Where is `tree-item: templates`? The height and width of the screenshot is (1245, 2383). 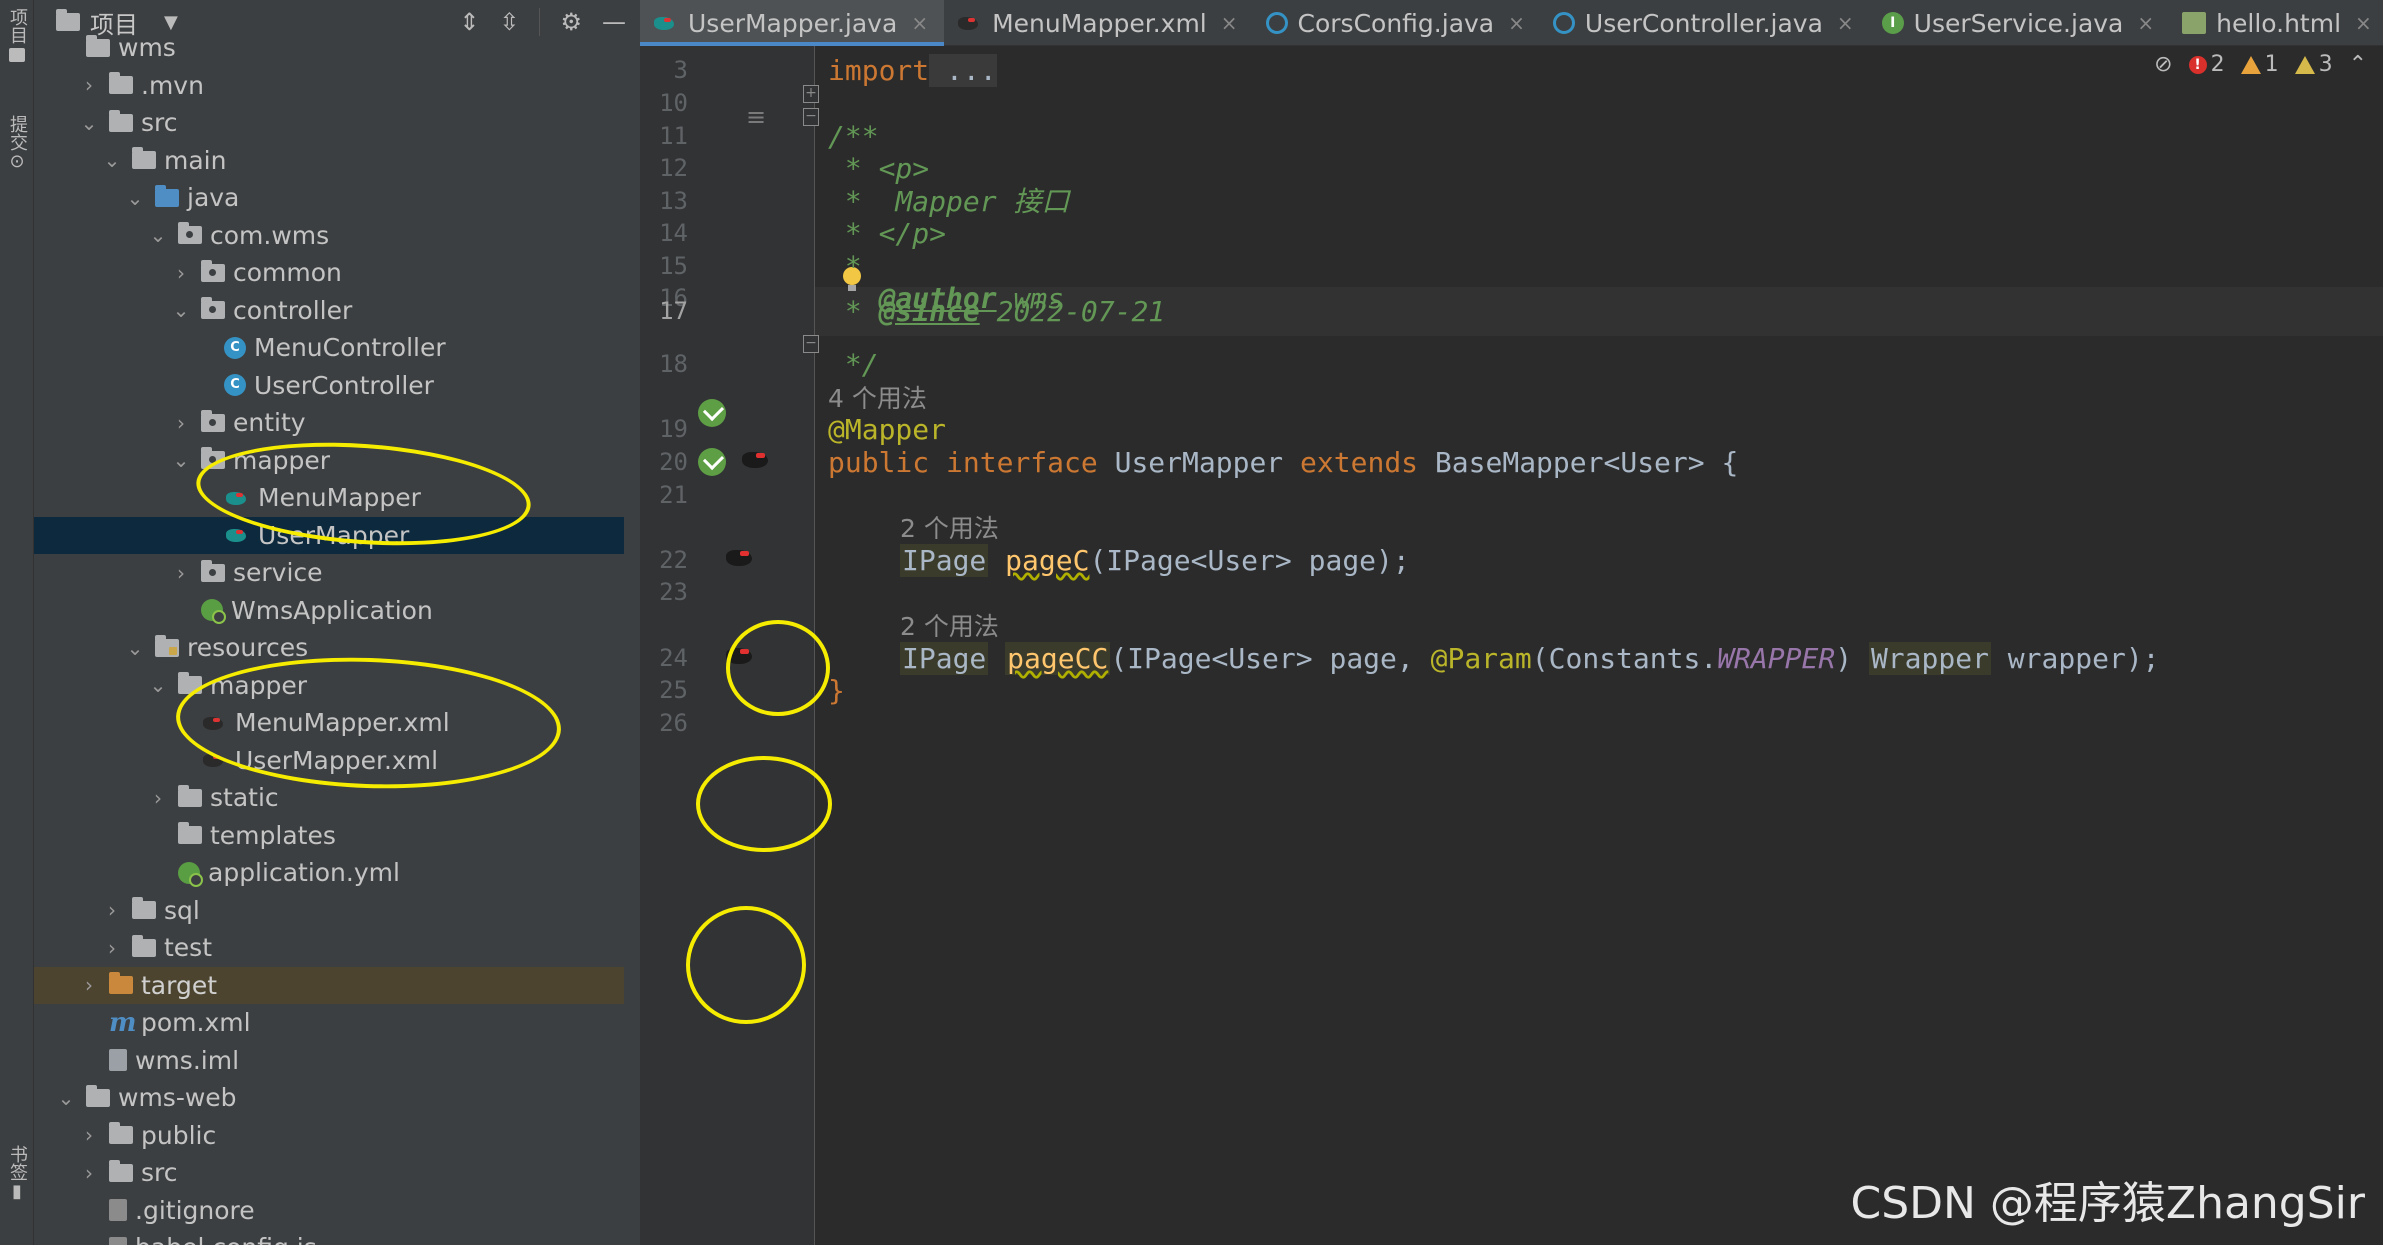 tree-item: templates is located at coordinates (329, 835).